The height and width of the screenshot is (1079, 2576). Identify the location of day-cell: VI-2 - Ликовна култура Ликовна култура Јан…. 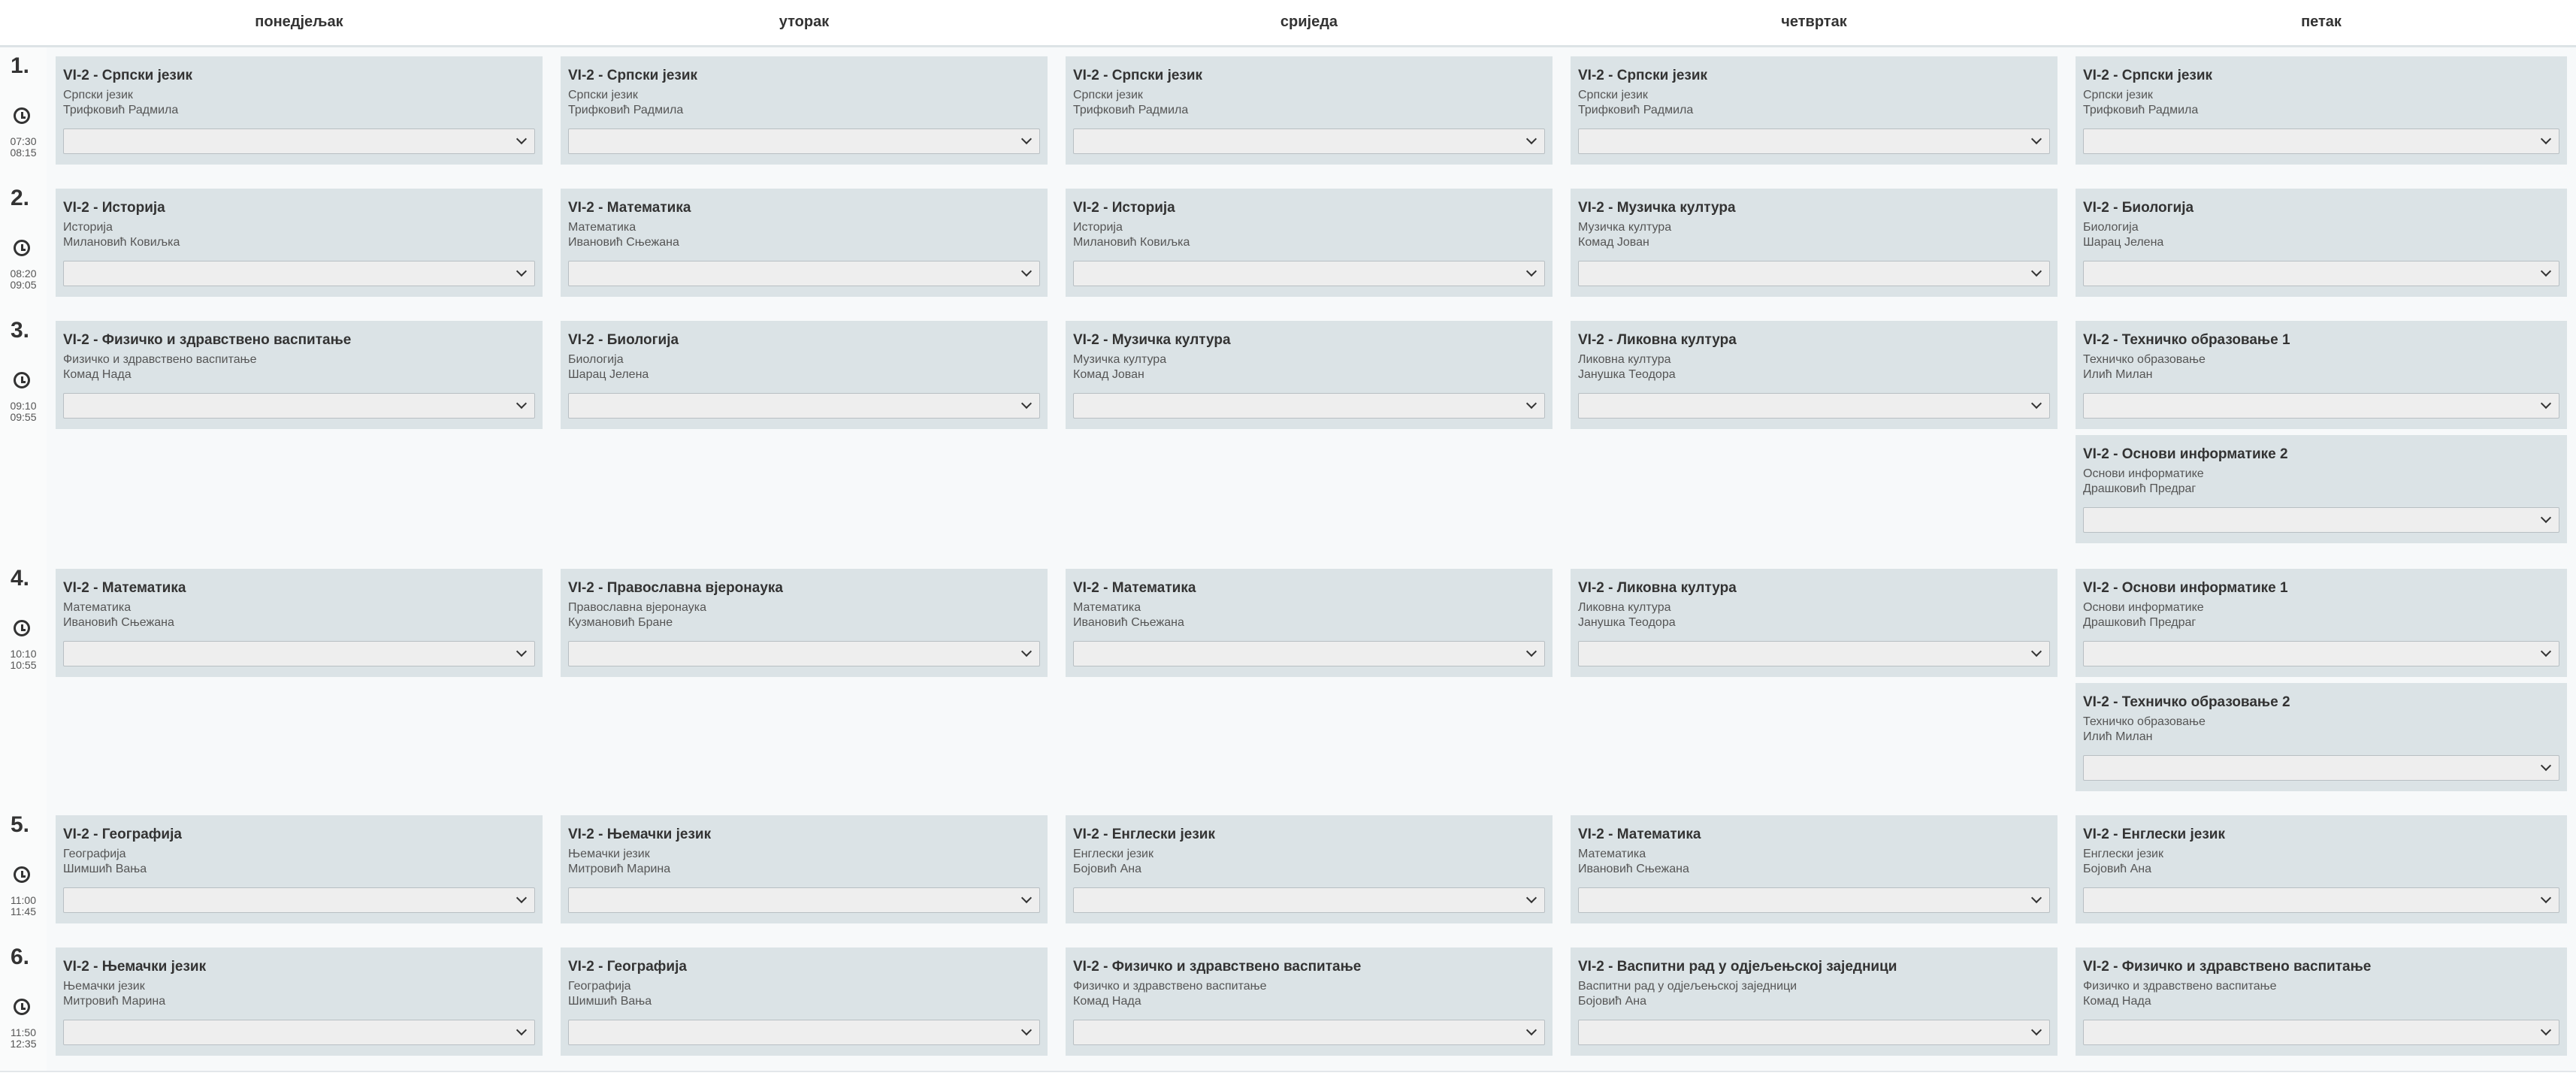
(1815, 683).